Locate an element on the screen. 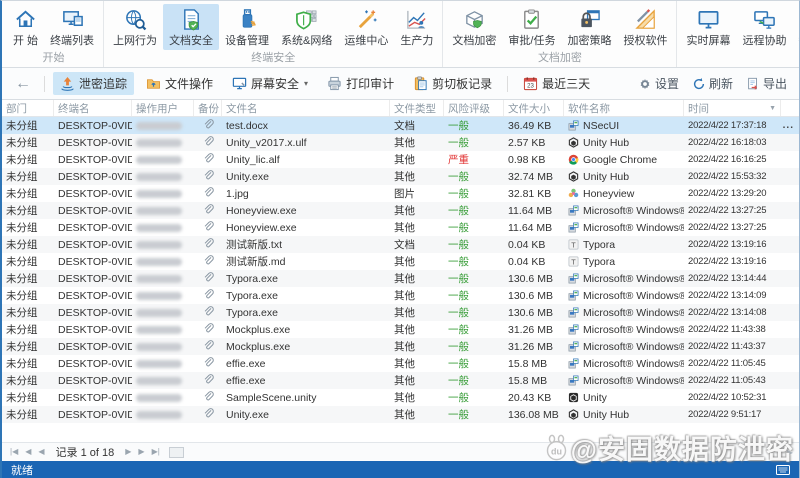 This screenshot has height=478, width=800. column-header-backup: 备份 is located at coordinates (208, 108).